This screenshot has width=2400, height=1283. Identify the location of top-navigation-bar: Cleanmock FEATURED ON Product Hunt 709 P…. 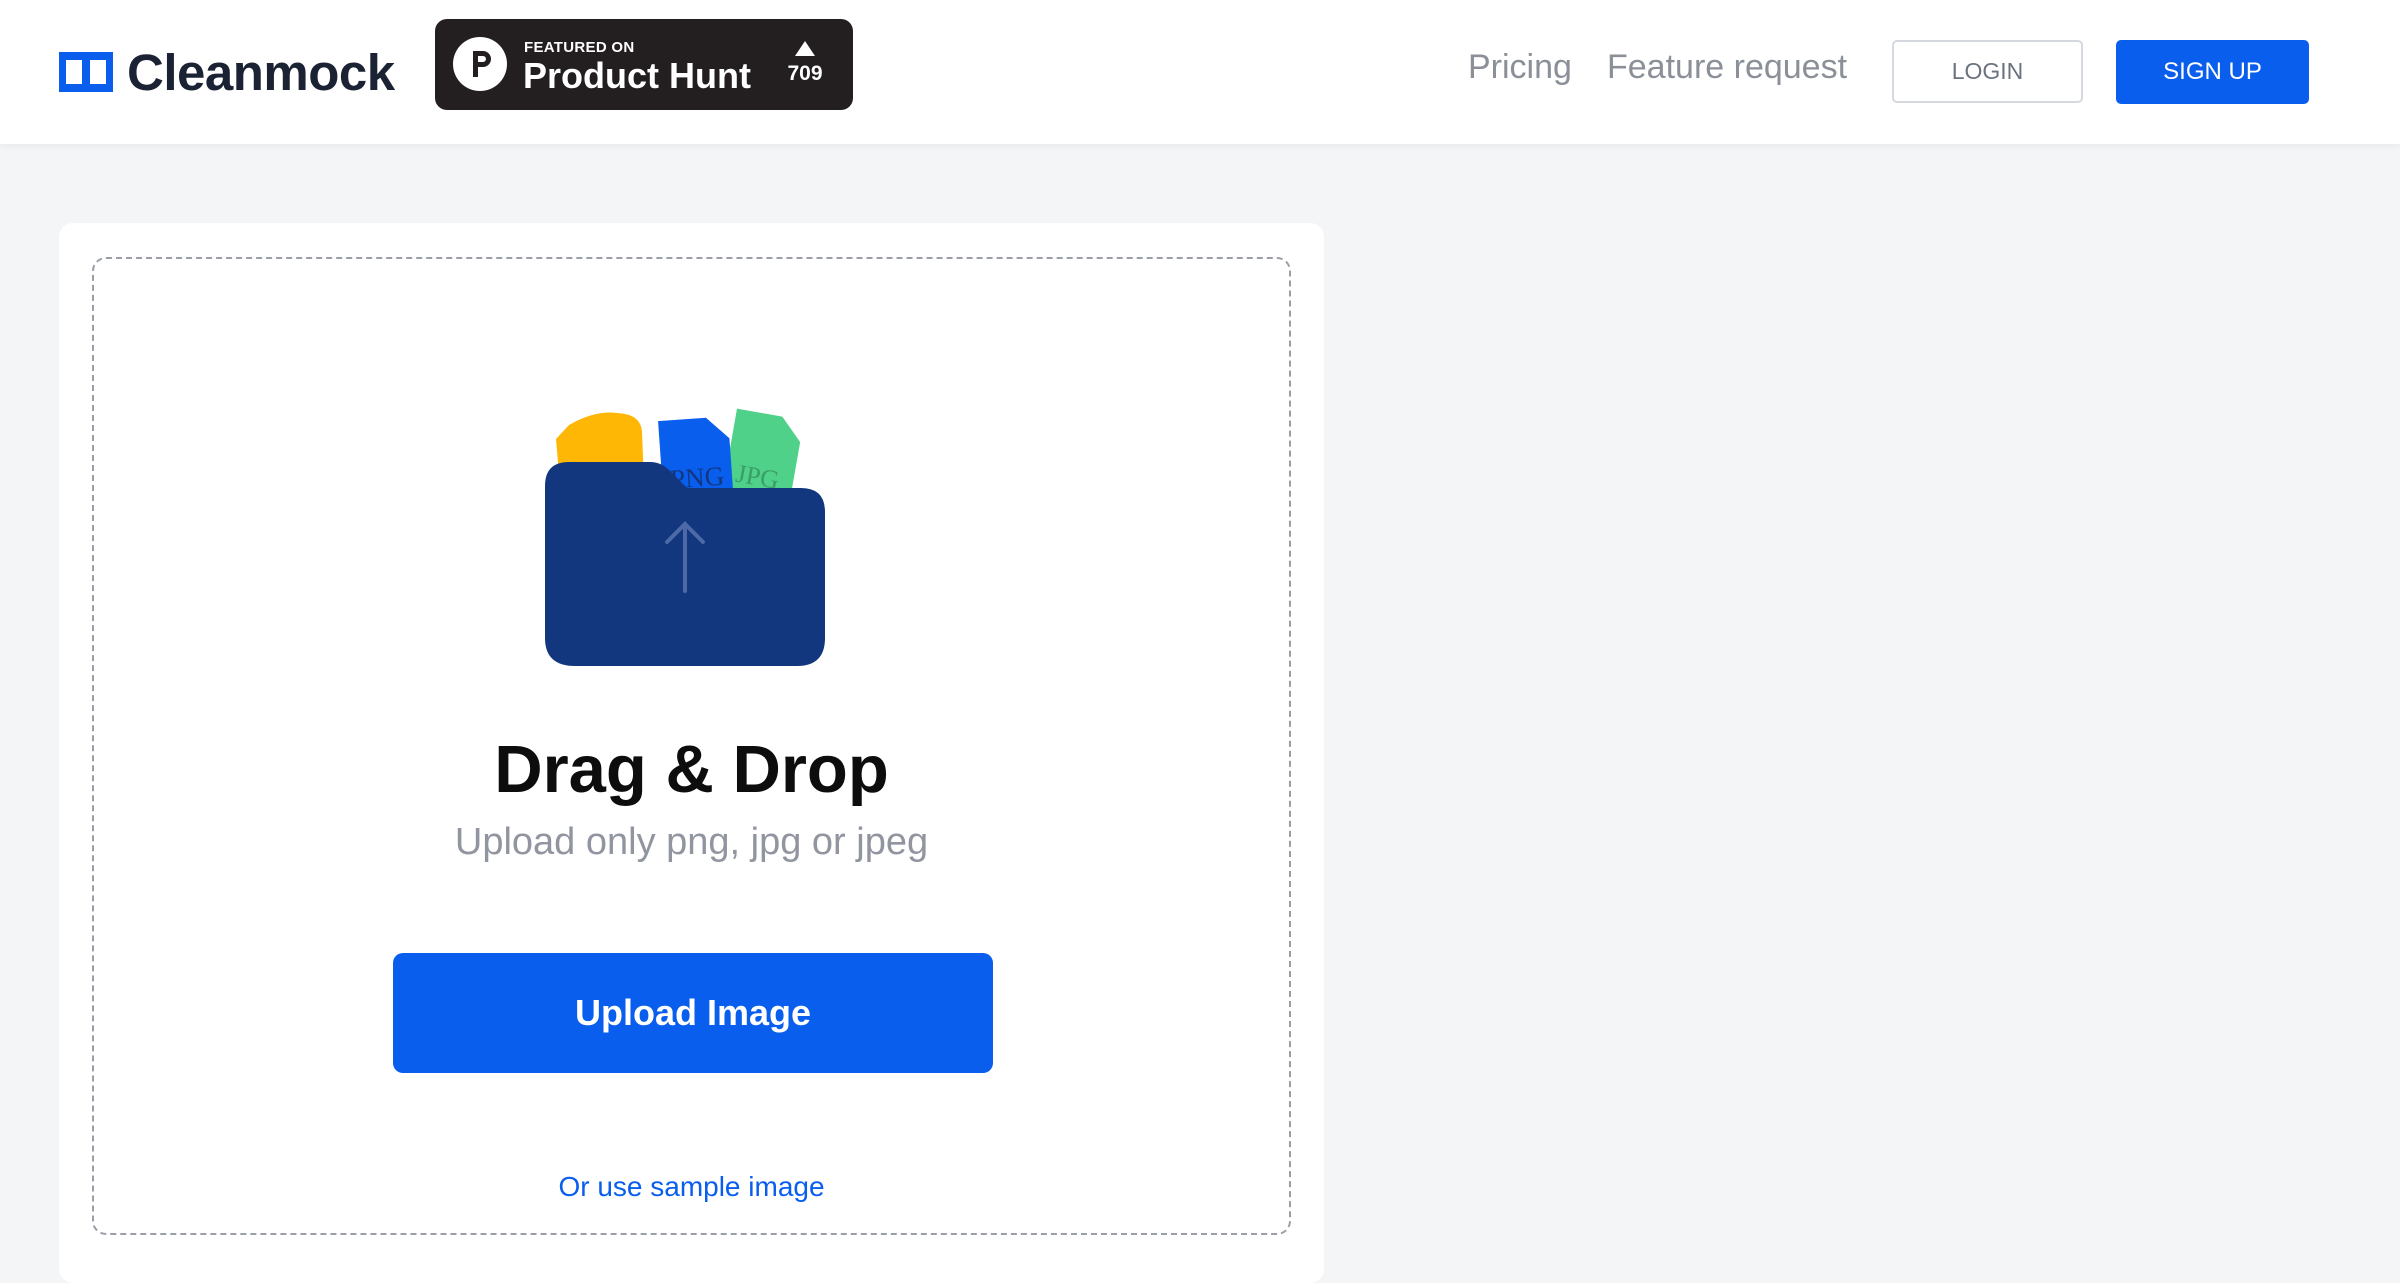
(1200, 72).